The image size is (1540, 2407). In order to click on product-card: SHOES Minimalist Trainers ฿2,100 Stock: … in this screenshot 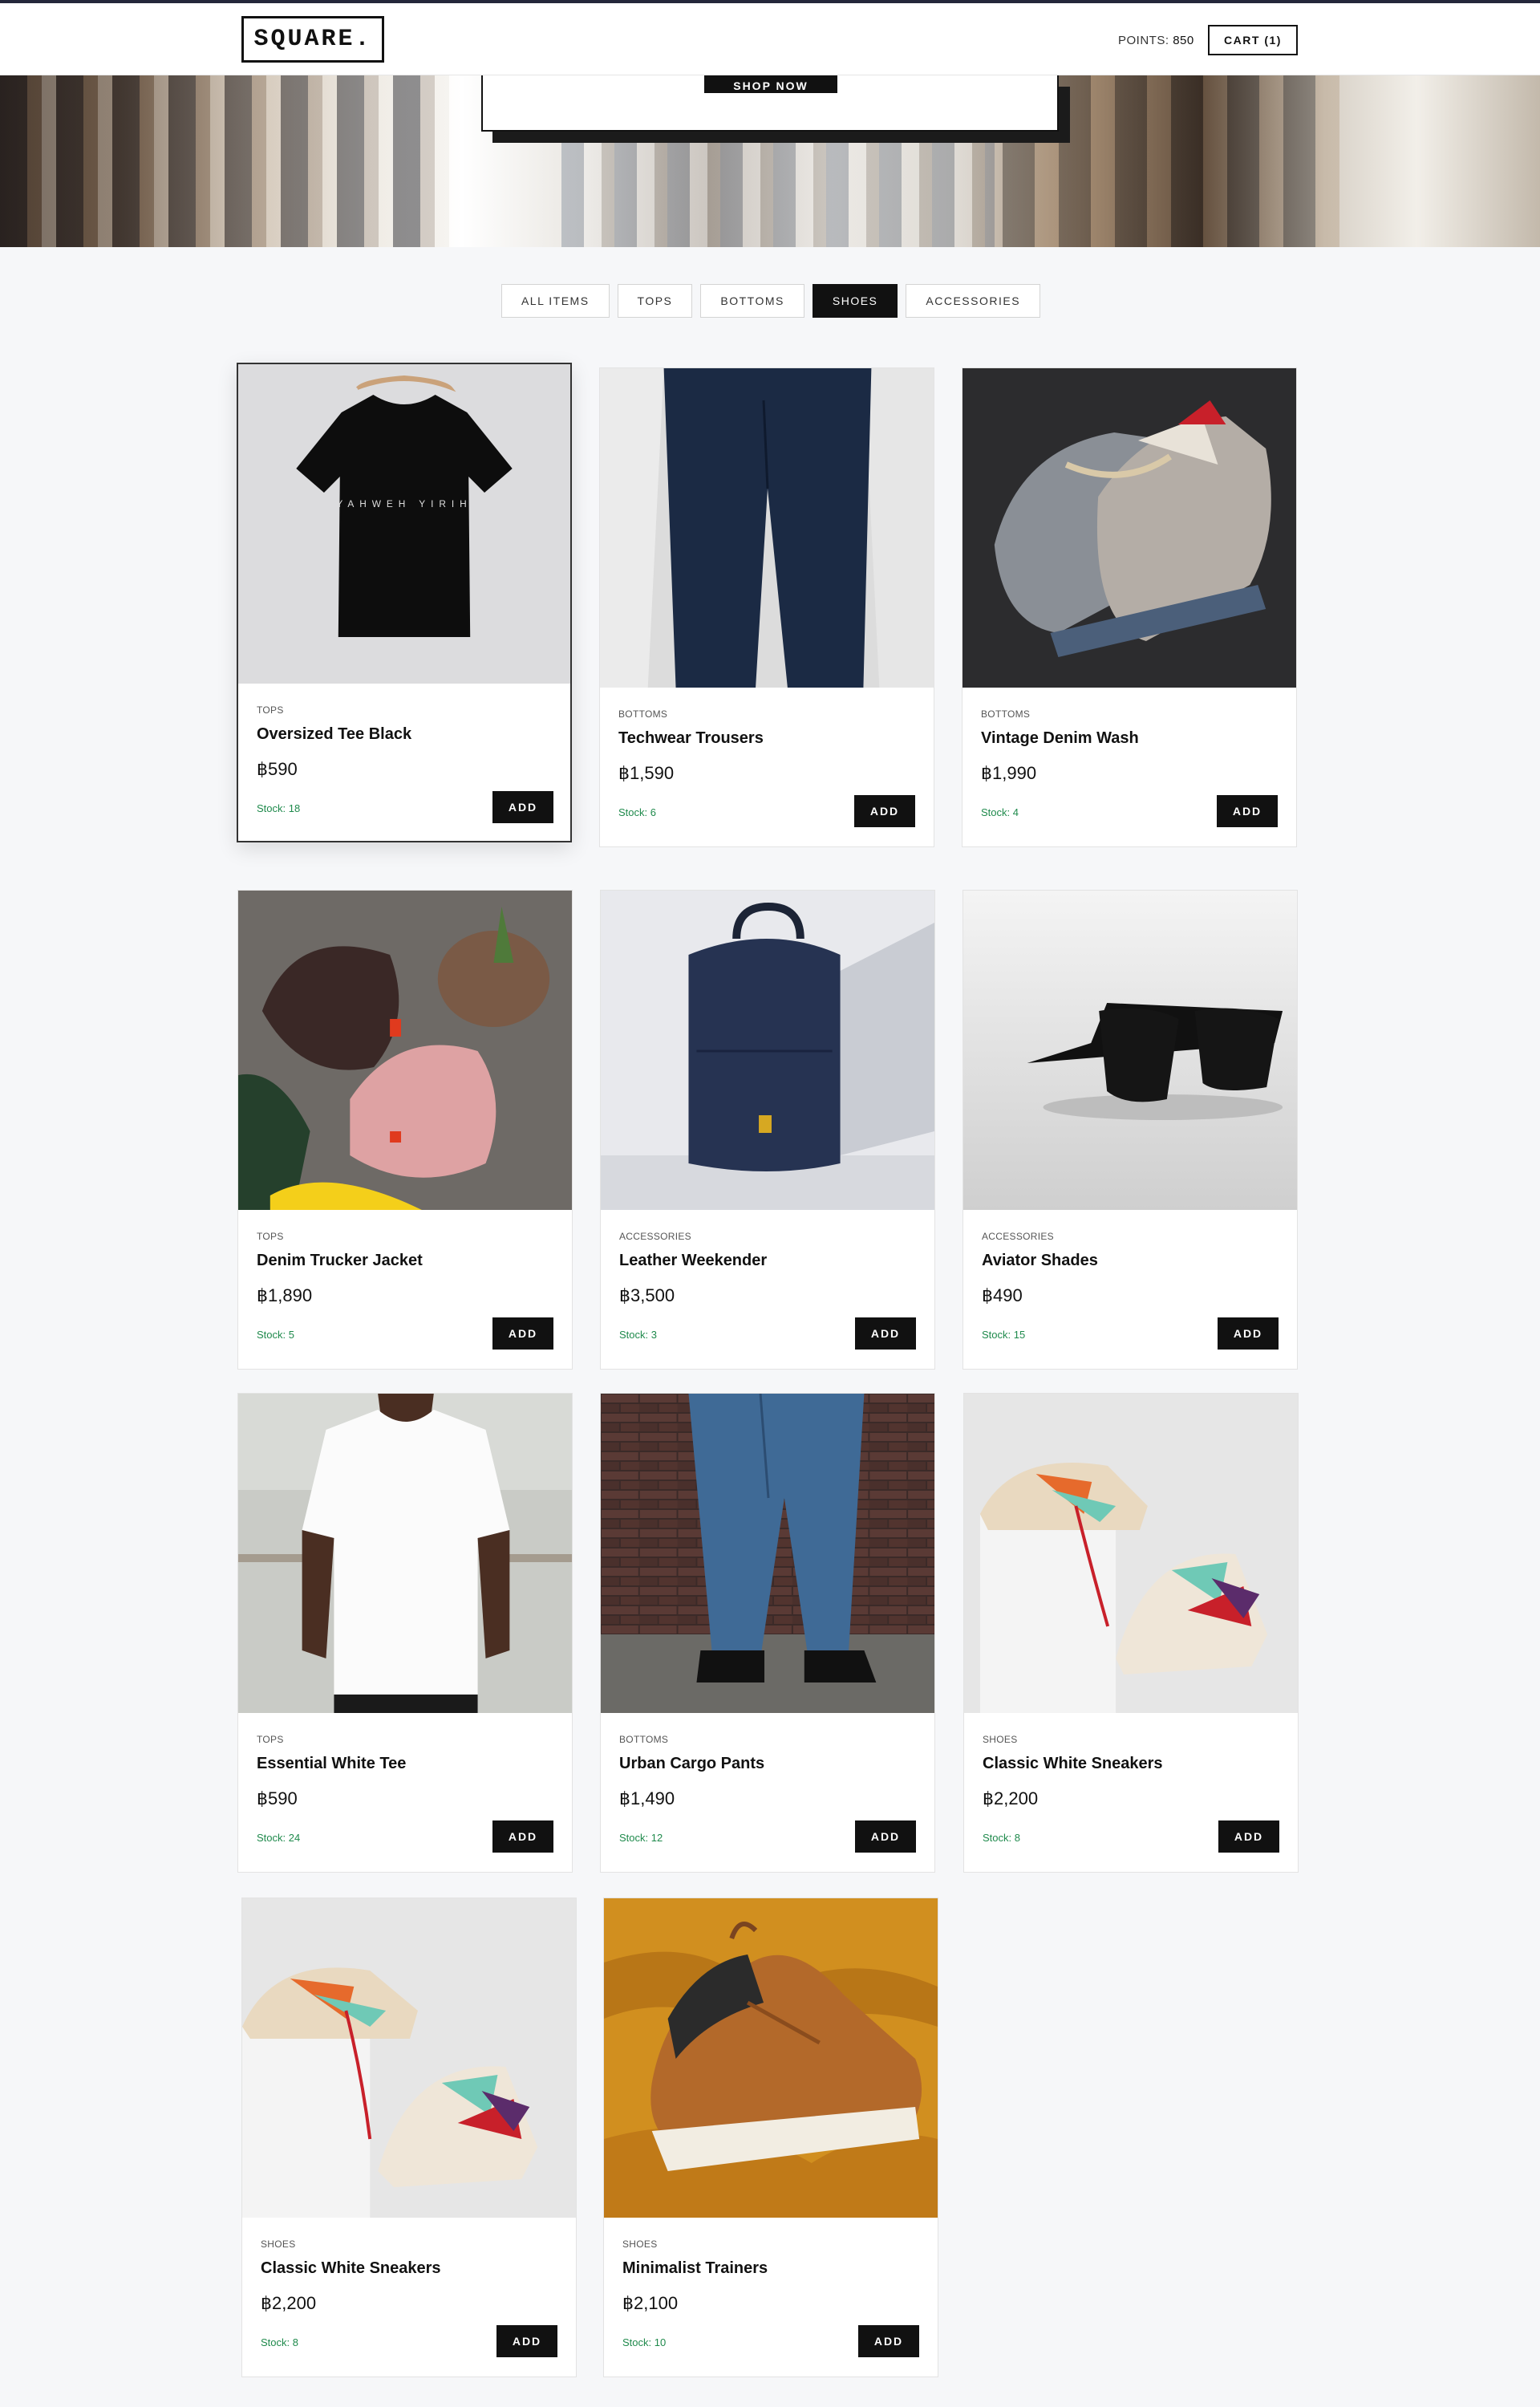, I will do `click(771, 2138)`.